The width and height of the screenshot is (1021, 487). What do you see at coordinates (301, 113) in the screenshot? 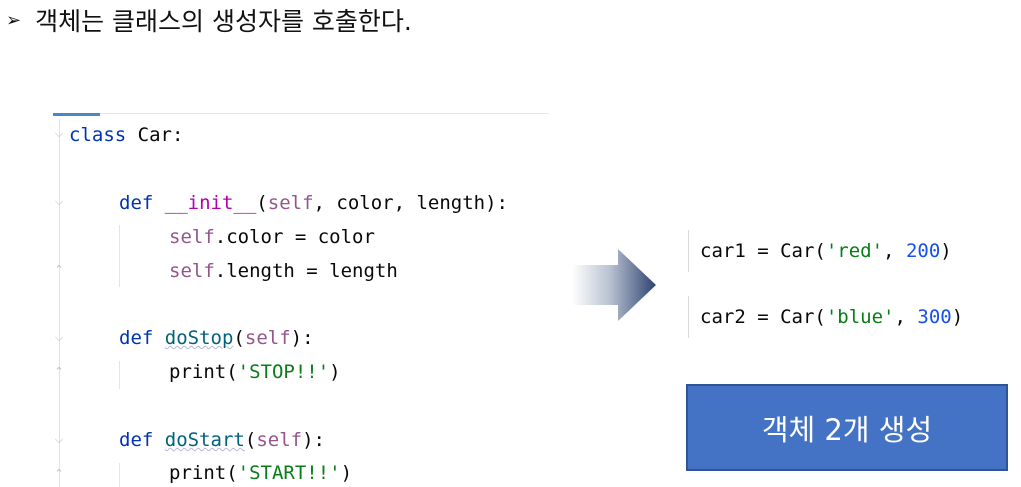
I see `editor-top-border` at bounding box center [301, 113].